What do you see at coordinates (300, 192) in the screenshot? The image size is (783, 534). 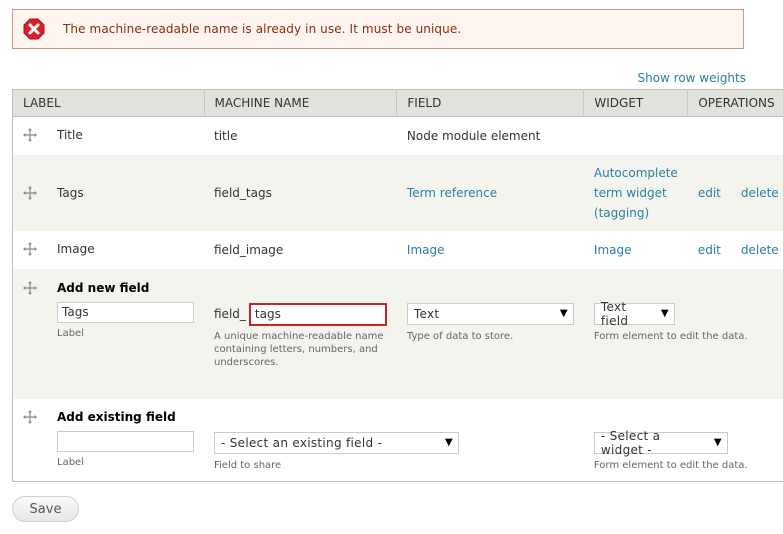 I see `row-machine-name: field_tags` at bounding box center [300, 192].